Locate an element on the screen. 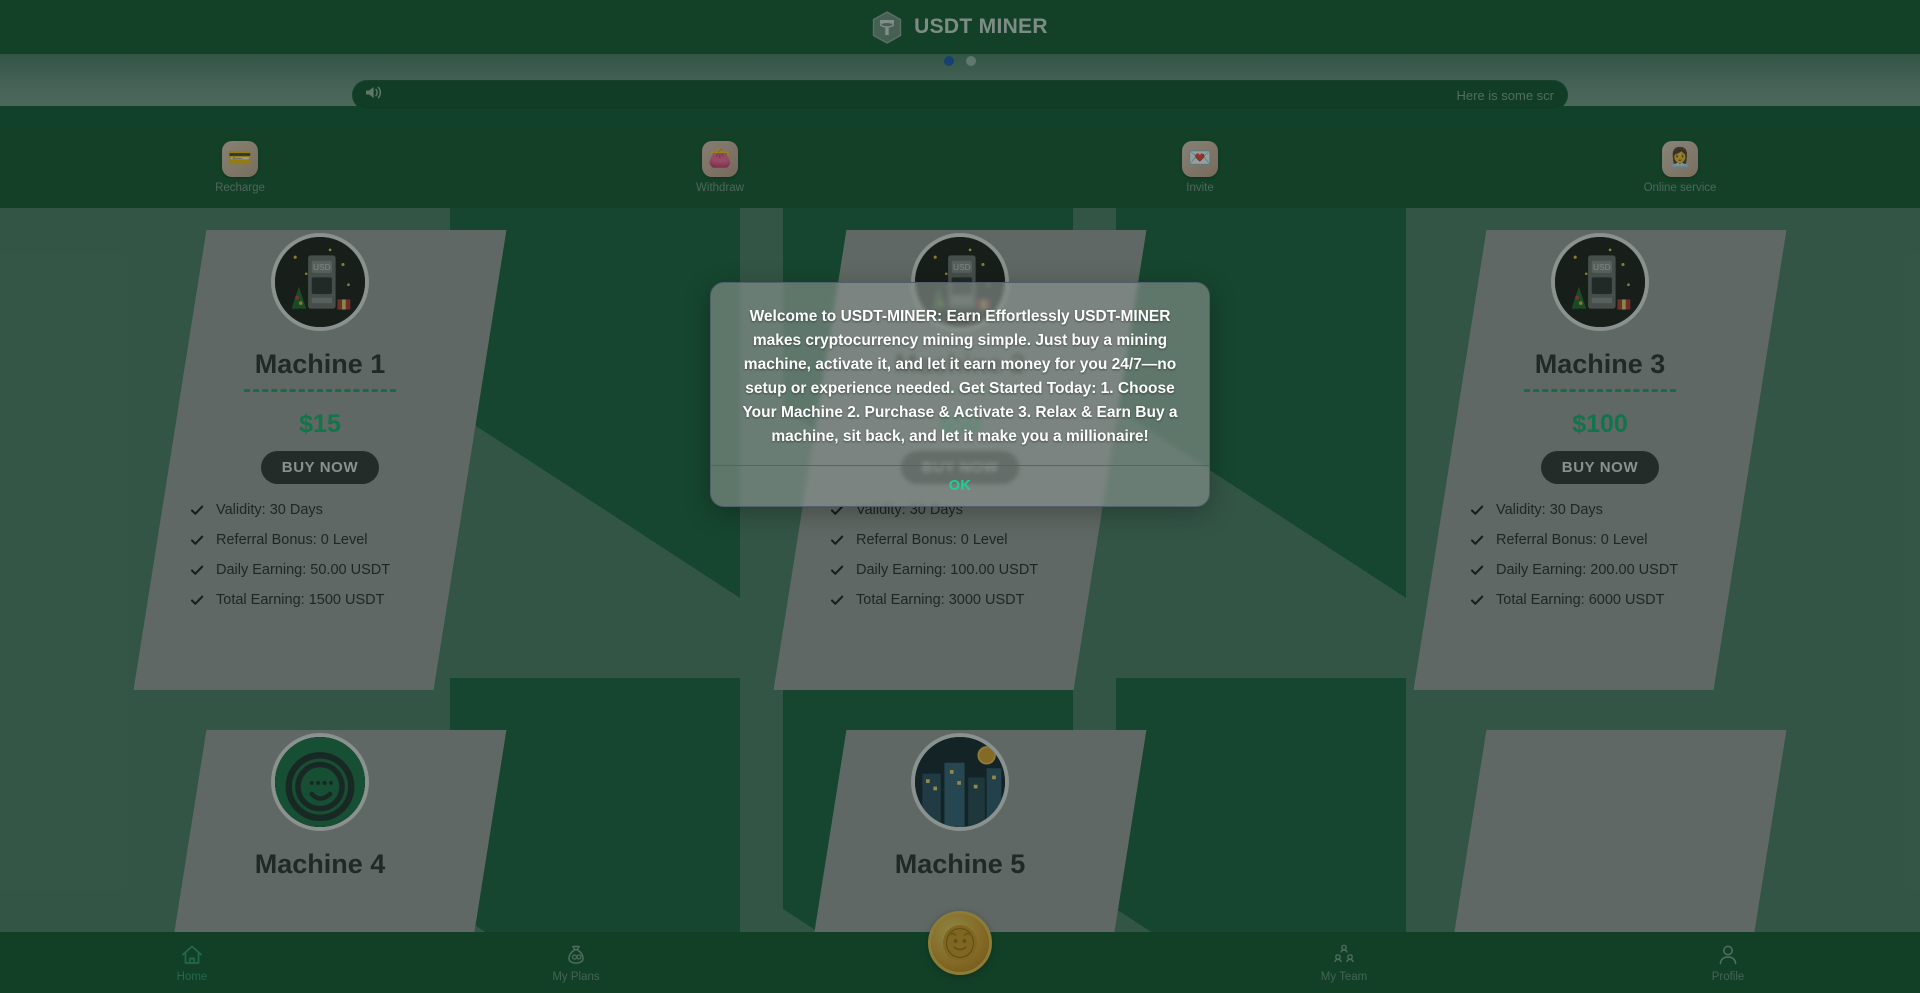 Image resolution: width=1920 pixels, height=993 pixels. dialog-ok-button: OK is located at coordinates (960, 486).